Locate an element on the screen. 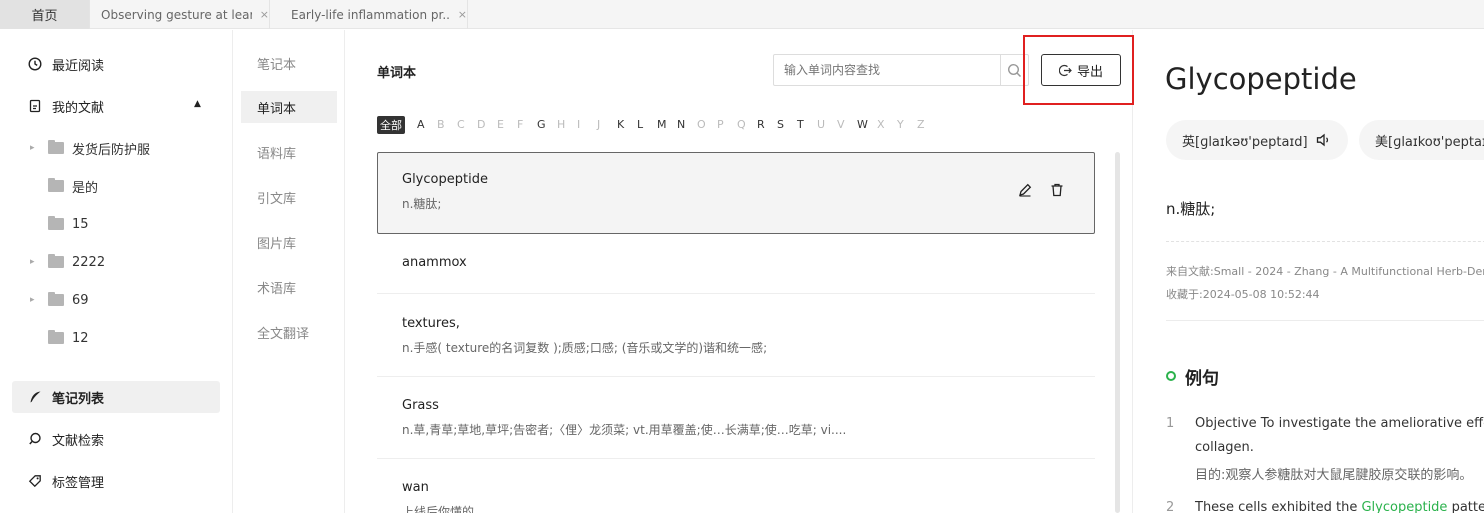 This screenshot has height=513, width=1484. subnav-item-citations: 引文库 is located at coordinates (289, 197).